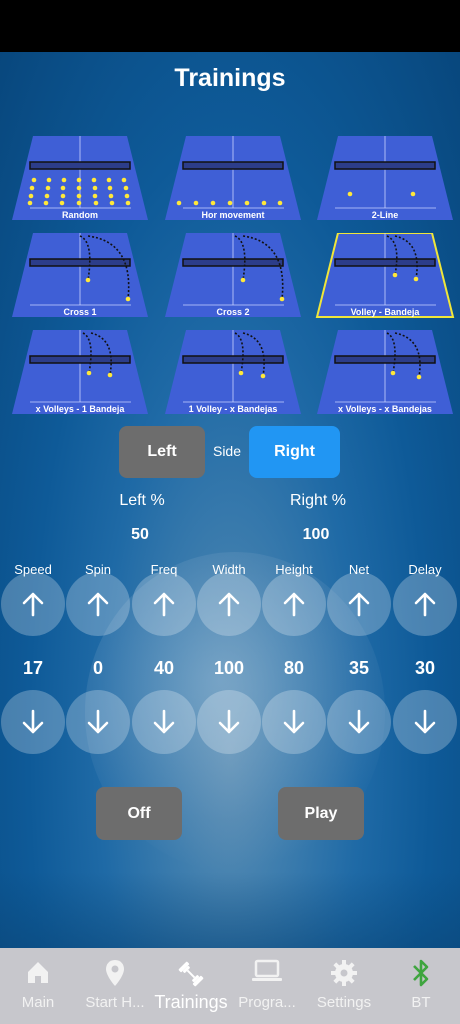 Image resolution: width=460 pixels, height=1024 pixels. I want to click on training-court-card: Hor movement, so click(233, 179).